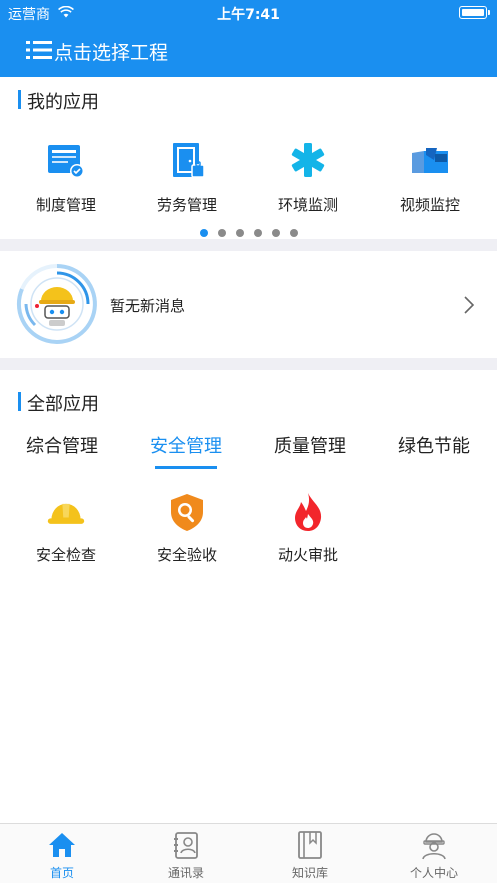  What do you see at coordinates (429, 205) in the screenshot?
I see `app-label: 视频监控` at bounding box center [429, 205].